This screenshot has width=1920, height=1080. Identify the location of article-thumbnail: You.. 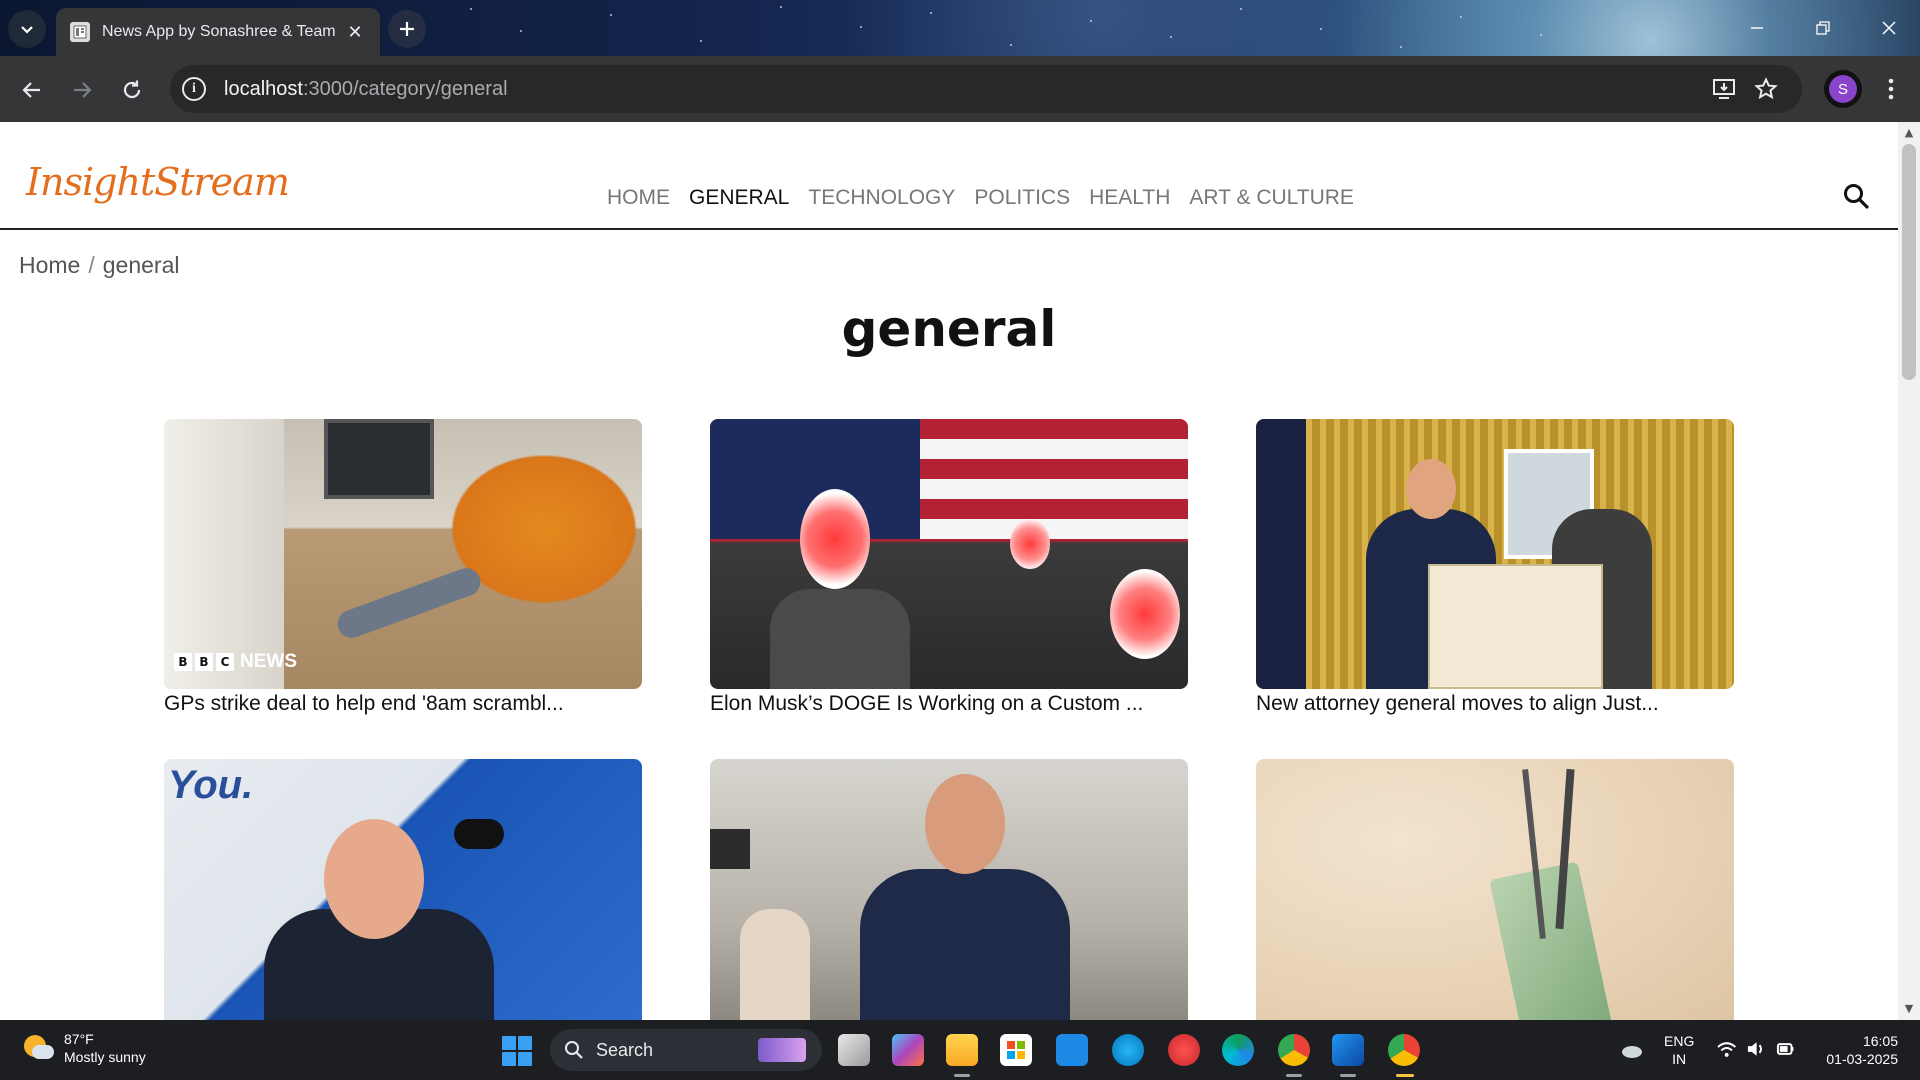
(403, 889).